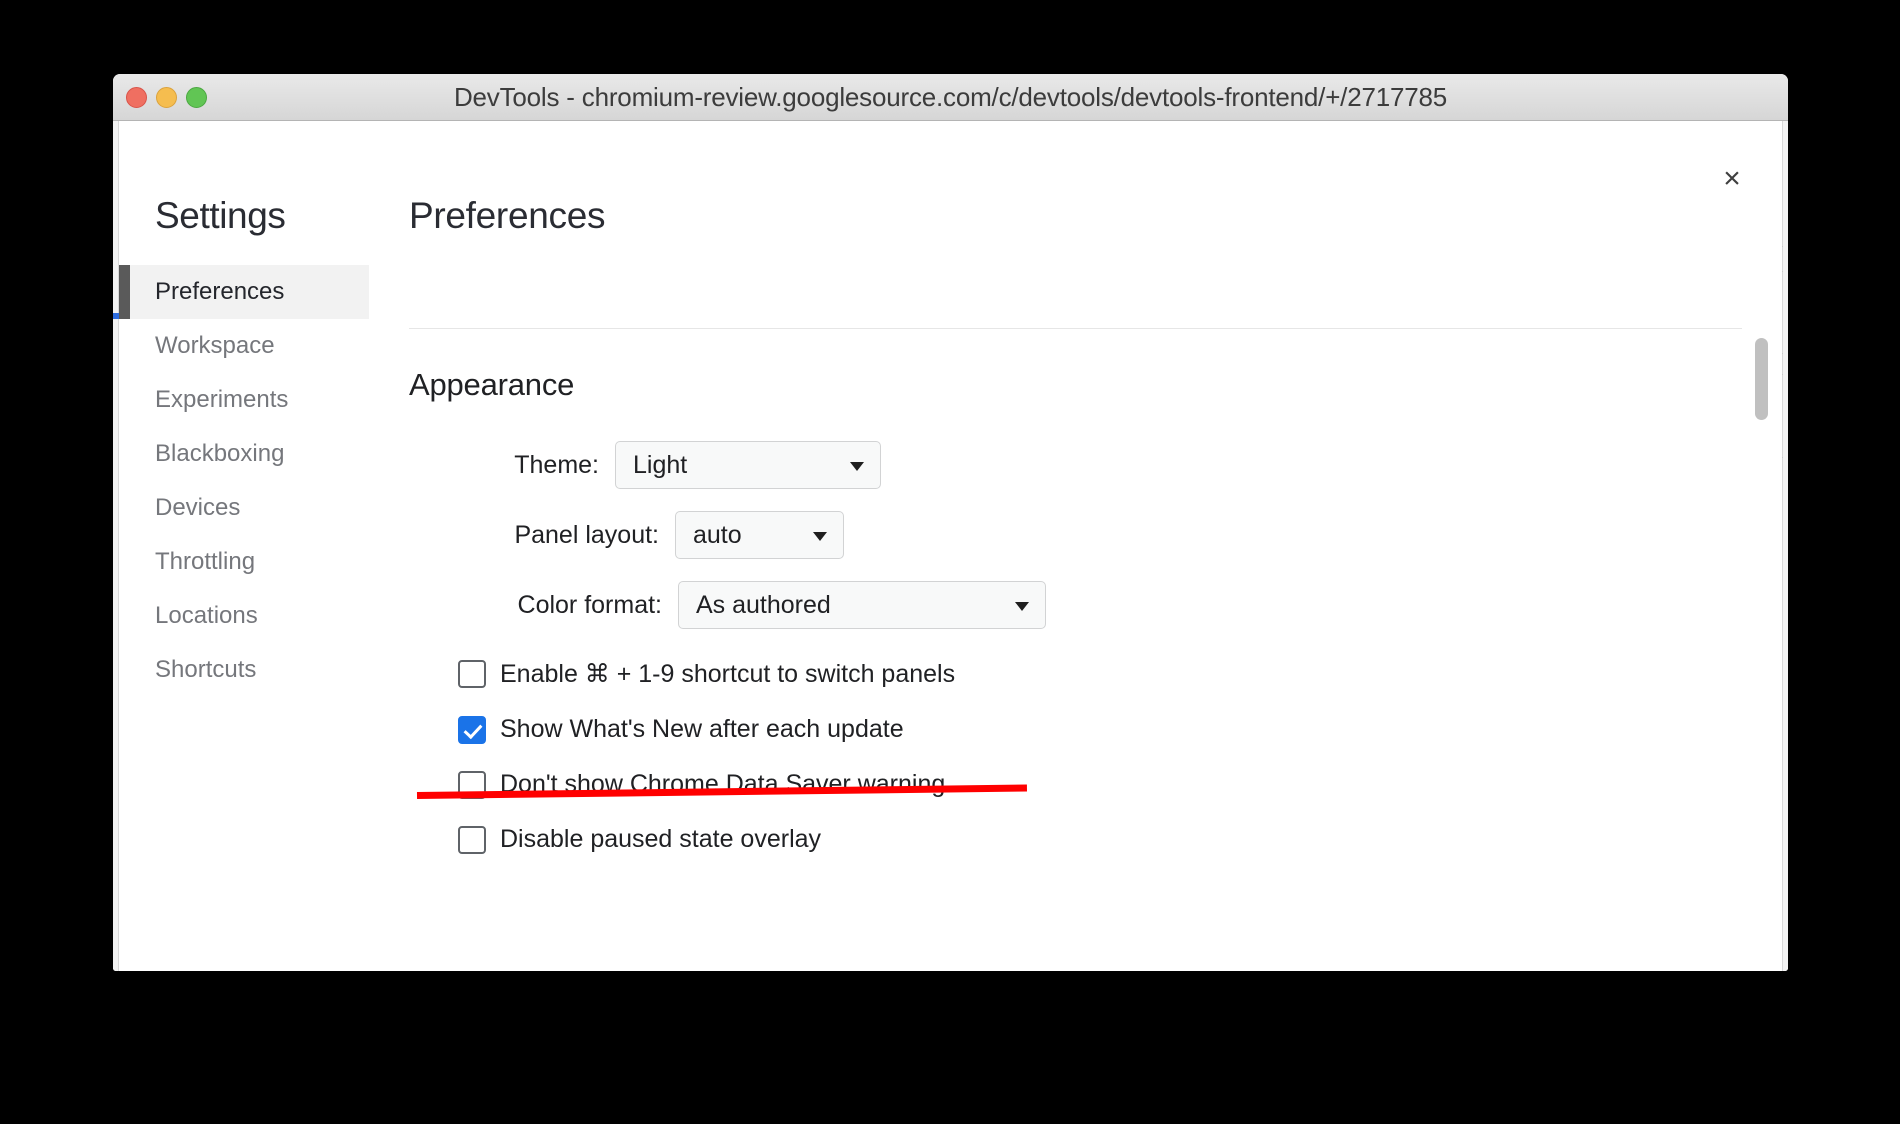 The width and height of the screenshot is (1900, 1124). Describe the element at coordinates (763, 604) in the screenshot. I see `color-format-select-value: As authored` at that location.